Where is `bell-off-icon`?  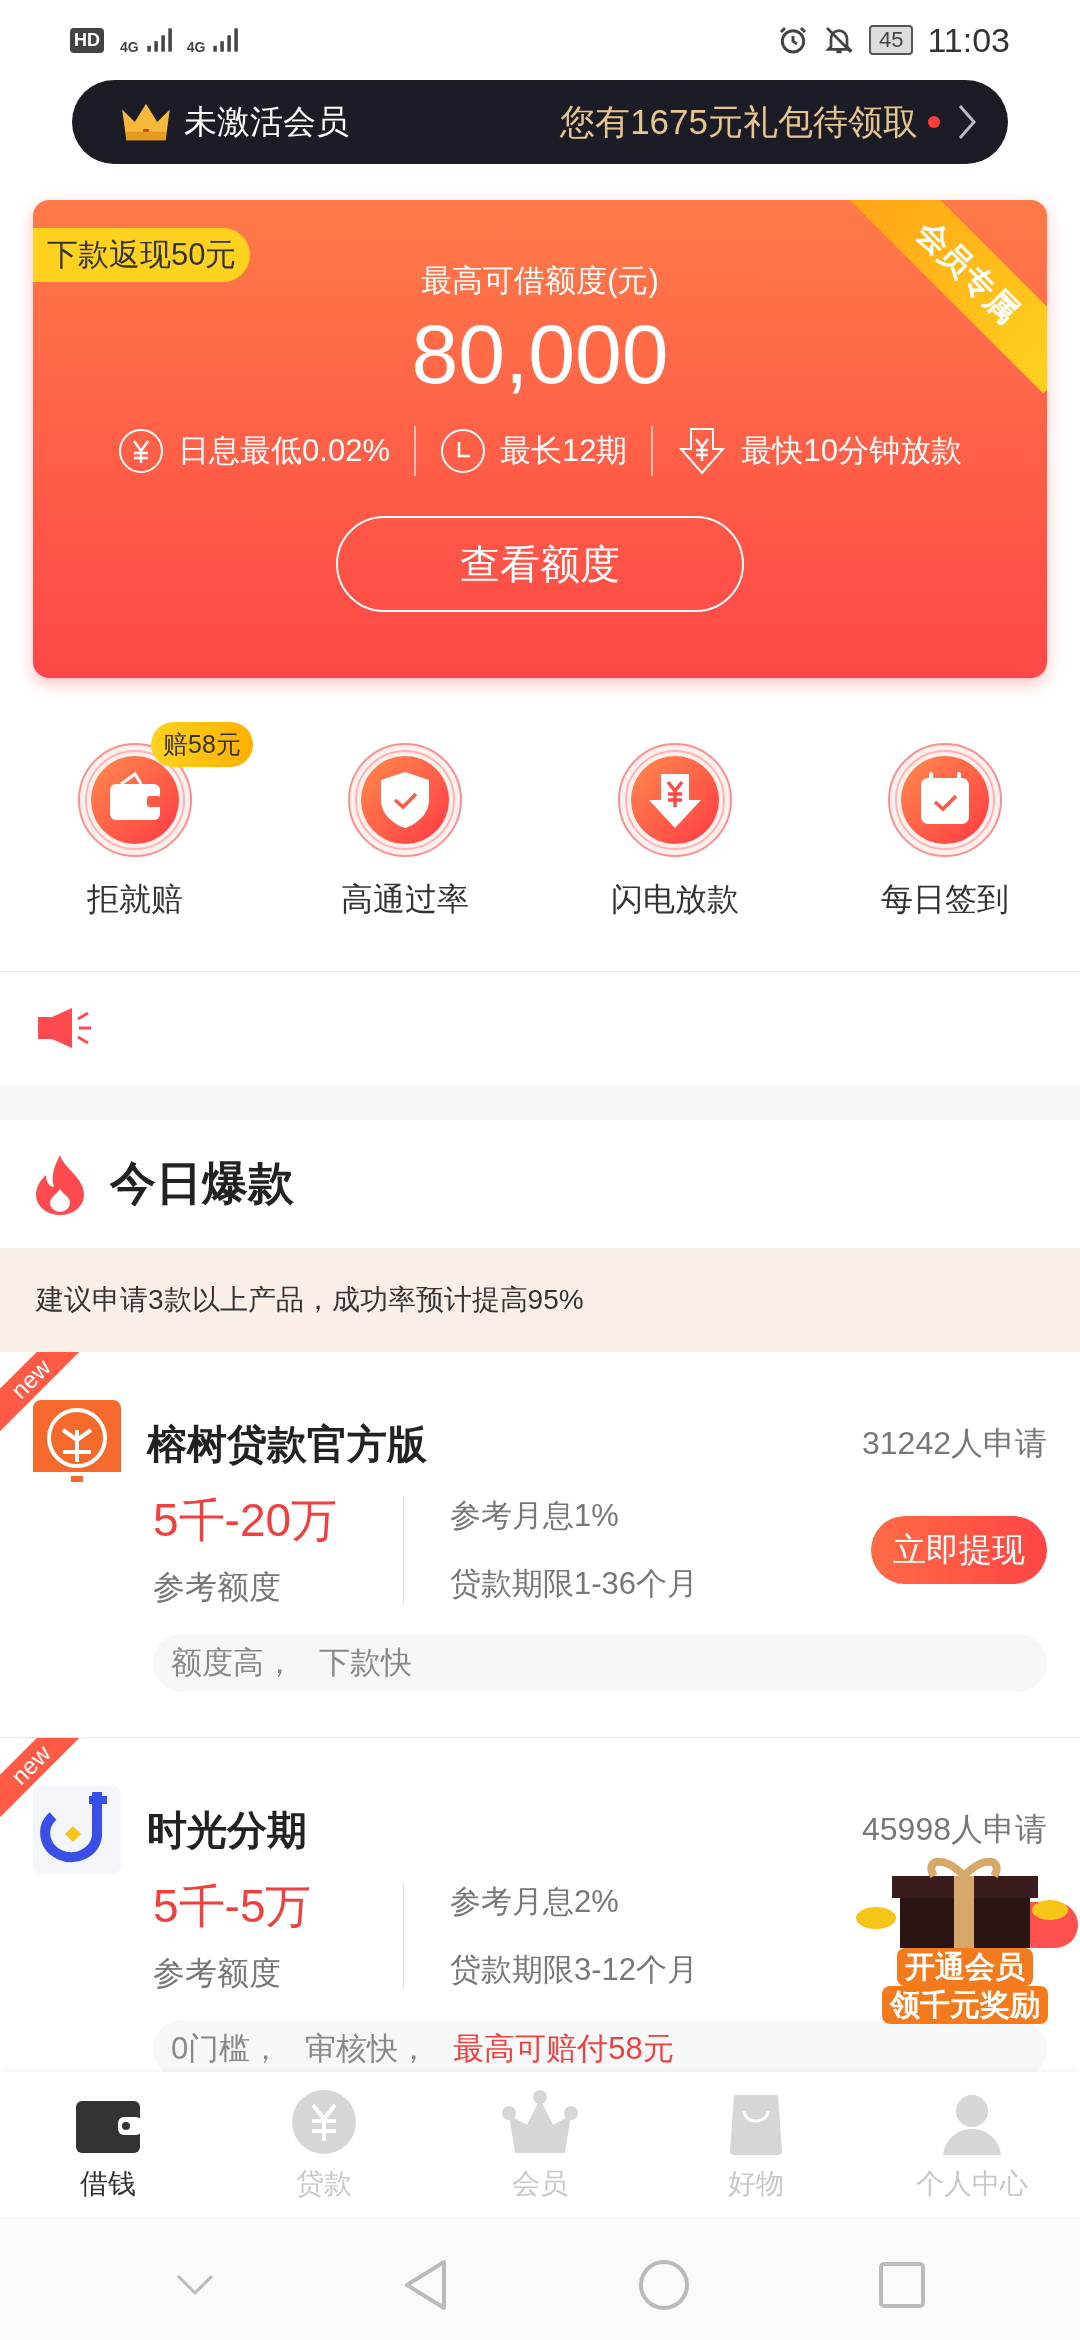
bell-off-icon is located at coordinates (838, 40).